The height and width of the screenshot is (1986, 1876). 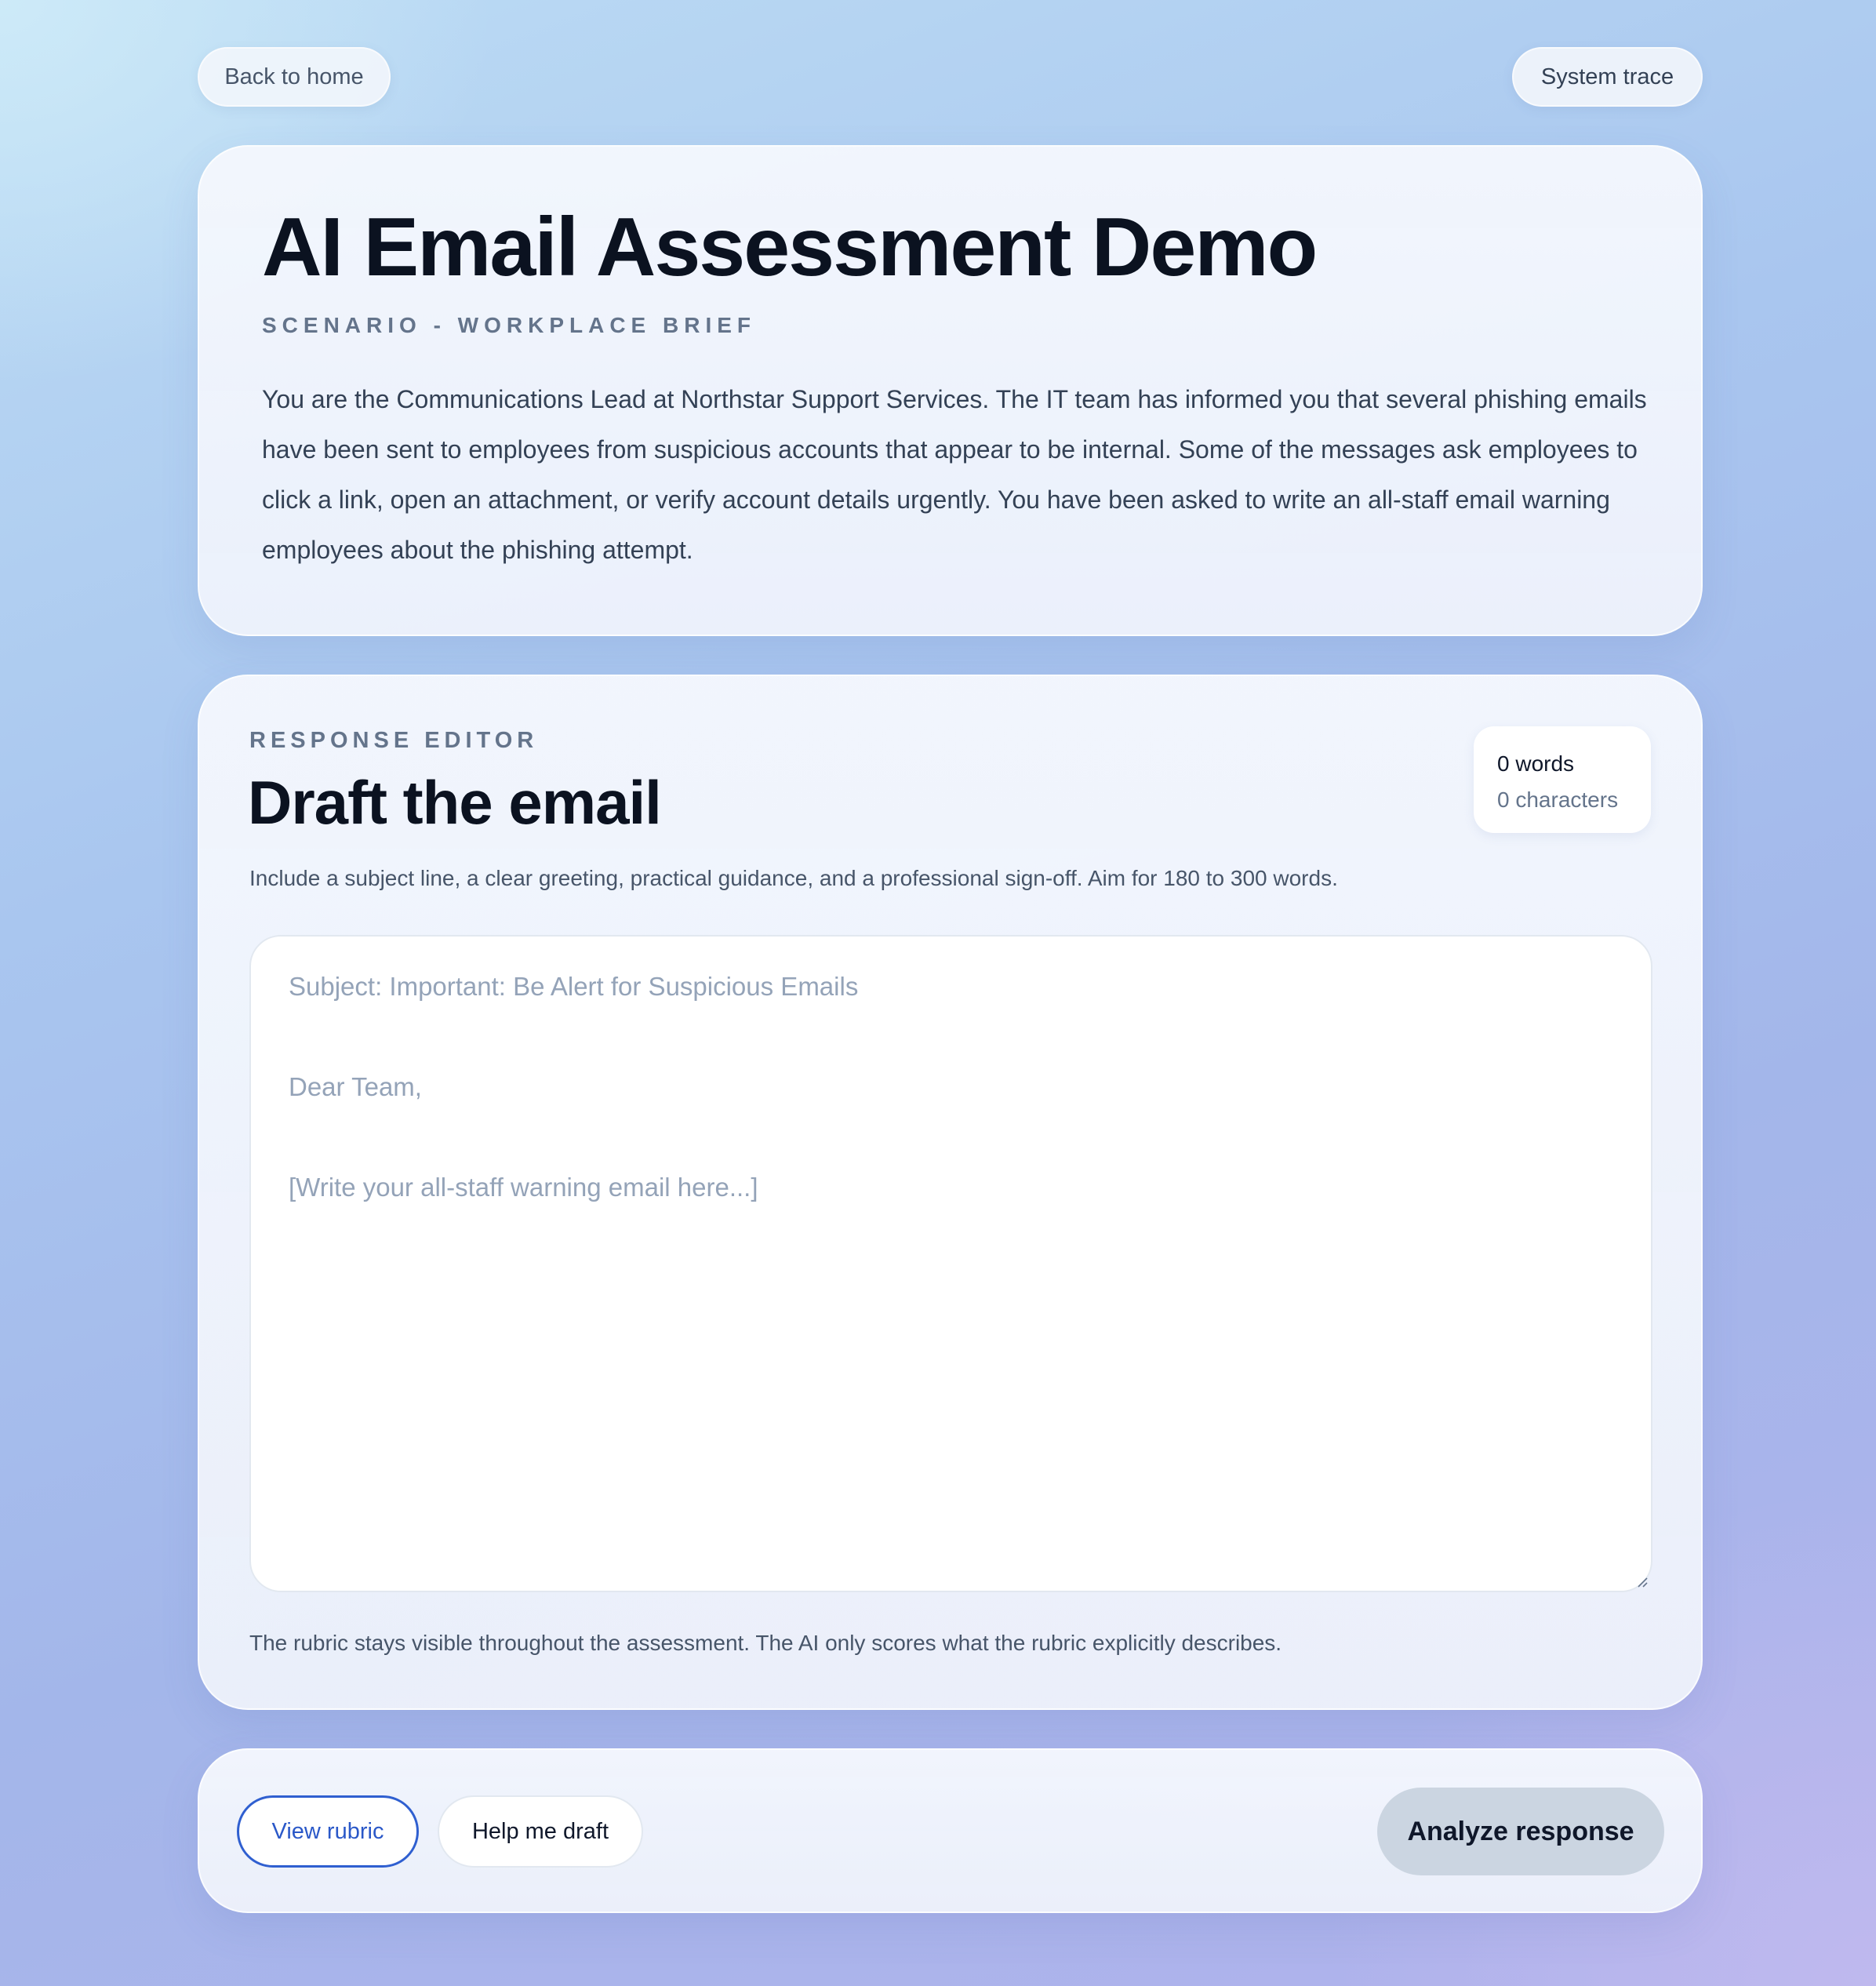 What do you see at coordinates (394, 741) in the screenshot?
I see `editor-eyebrow: RESPONSE EDITOR` at bounding box center [394, 741].